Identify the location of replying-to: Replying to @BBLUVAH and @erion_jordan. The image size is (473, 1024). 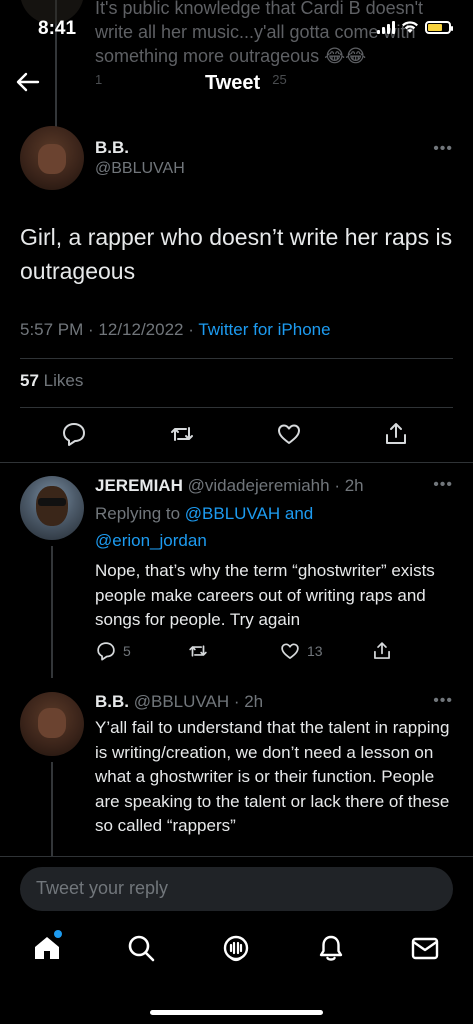
(245, 527).